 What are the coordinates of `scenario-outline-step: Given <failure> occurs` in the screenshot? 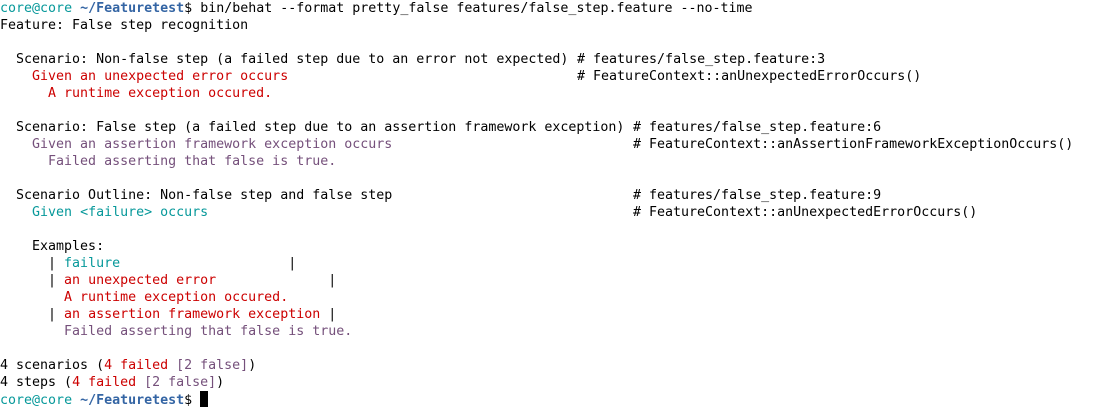 It's located at (104, 212).